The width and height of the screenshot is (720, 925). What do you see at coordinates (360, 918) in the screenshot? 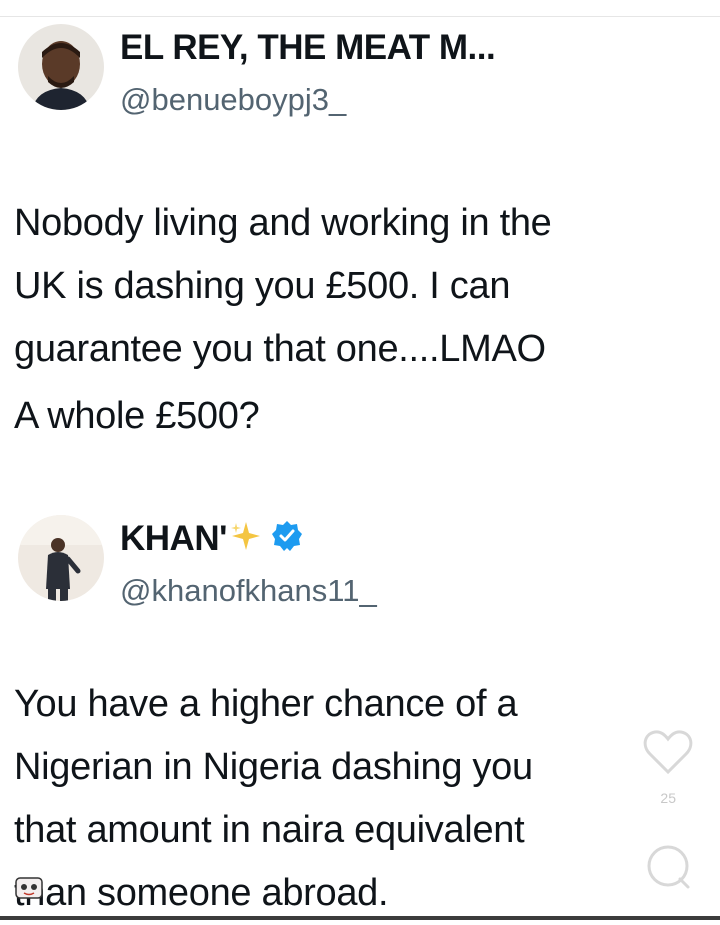
I see `bottom-divider` at bounding box center [360, 918].